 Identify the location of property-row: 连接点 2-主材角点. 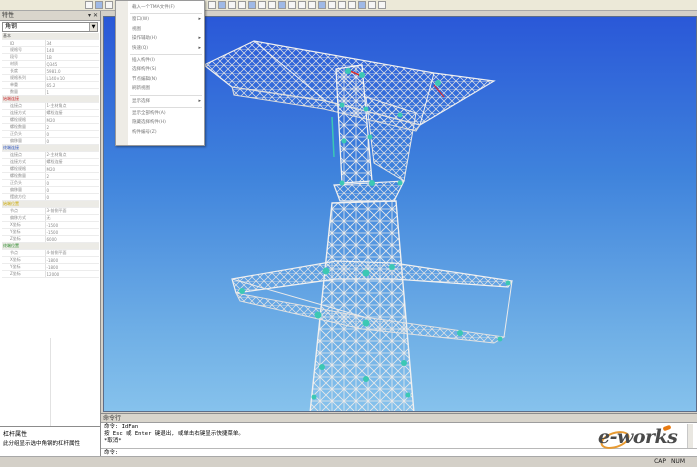
(50, 155).